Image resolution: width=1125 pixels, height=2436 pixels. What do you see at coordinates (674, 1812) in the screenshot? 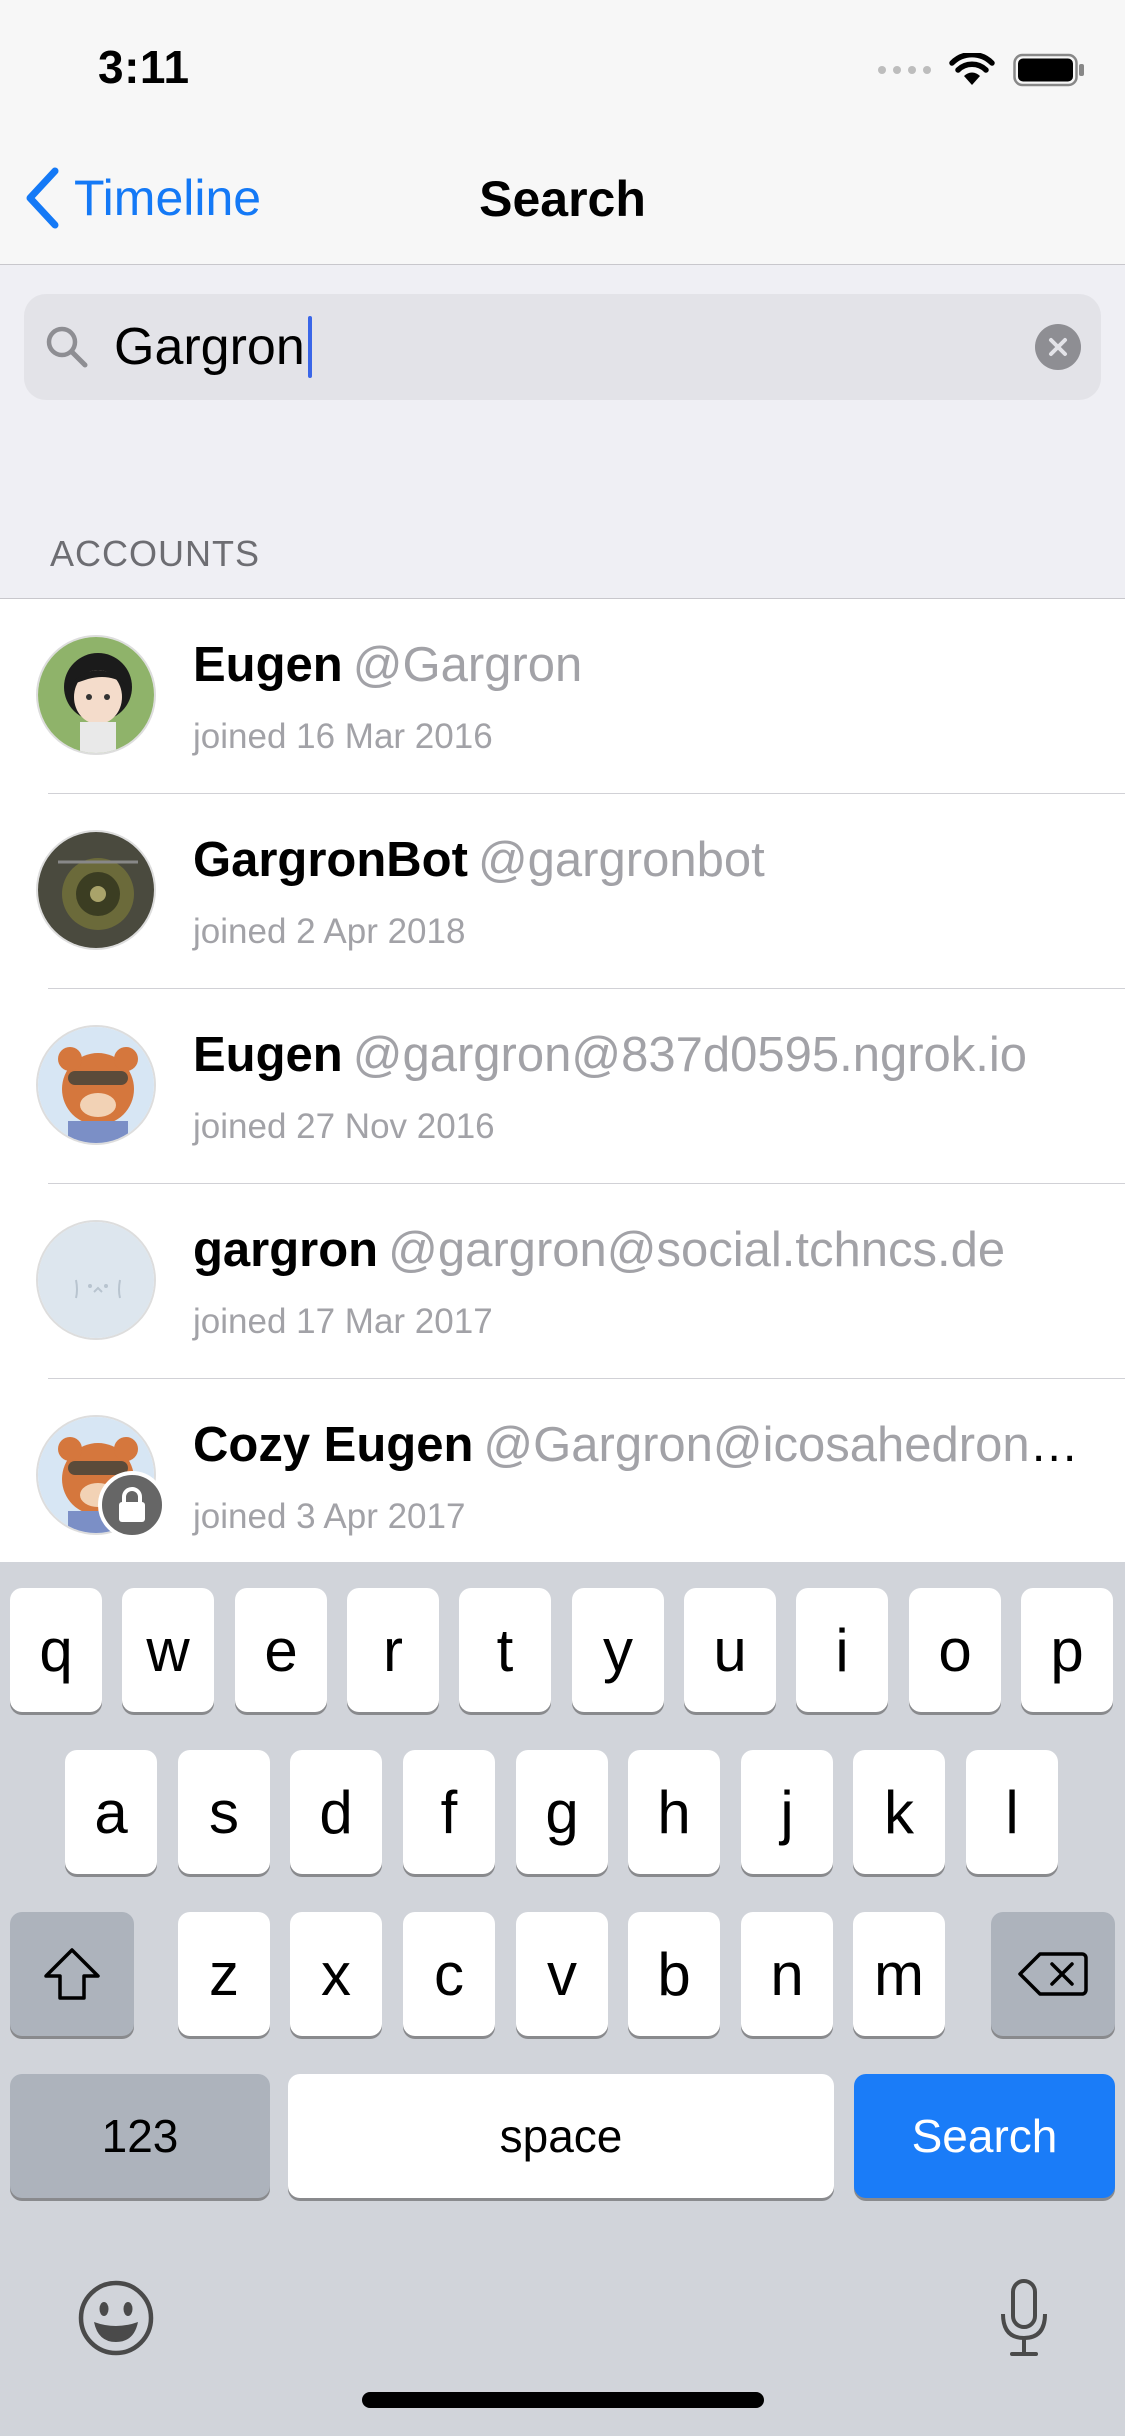
I see `key-h: h` at bounding box center [674, 1812].